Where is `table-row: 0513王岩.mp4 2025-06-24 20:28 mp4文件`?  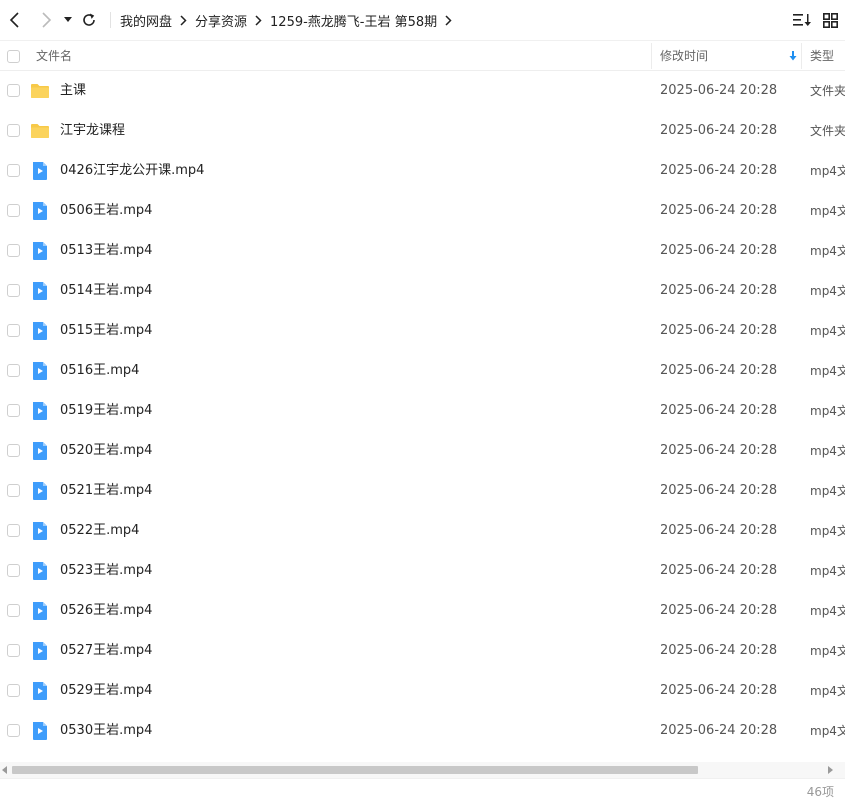
table-row: 0513王岩.mp4 2025-06-24 20:28 mp4文件 is located at coordinates (422, 251).